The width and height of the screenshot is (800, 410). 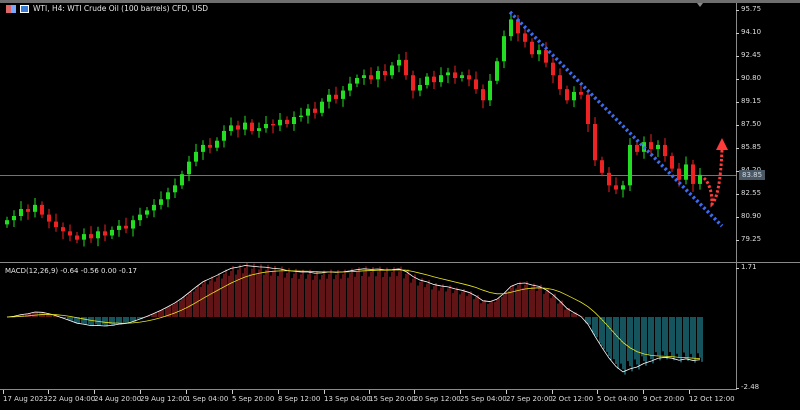 I want to click on price-tick-label: 82.55, so click(x=748, y=193).